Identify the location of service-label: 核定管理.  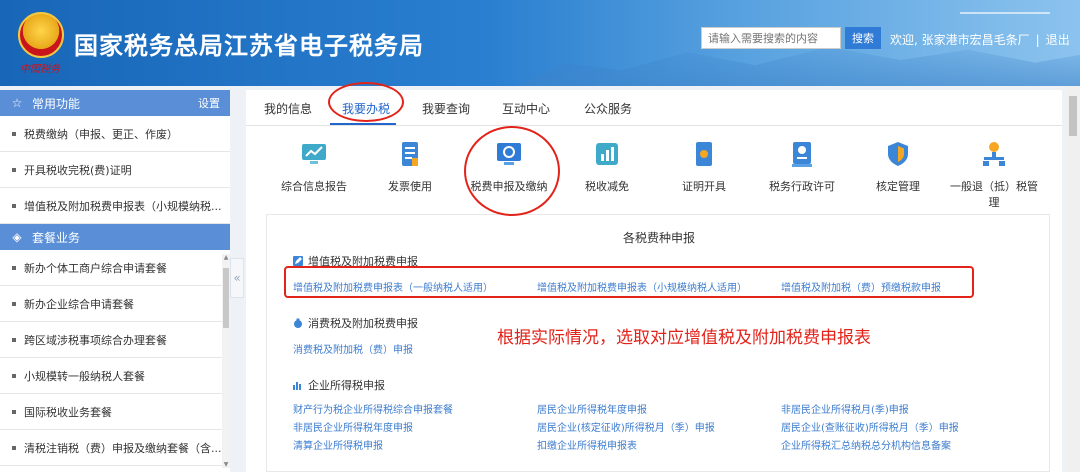
(898, 186).